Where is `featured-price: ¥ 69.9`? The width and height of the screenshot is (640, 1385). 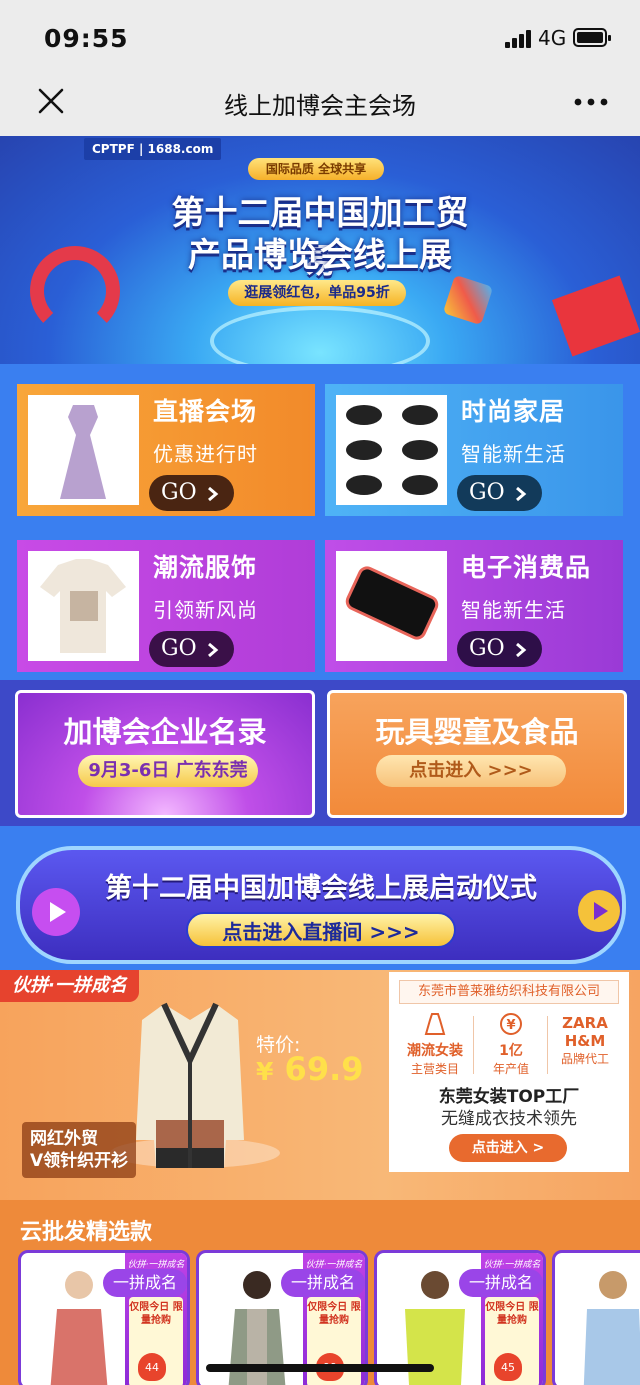
featured-price: ¥ 69.9 is located at coordinates (310, 1069).